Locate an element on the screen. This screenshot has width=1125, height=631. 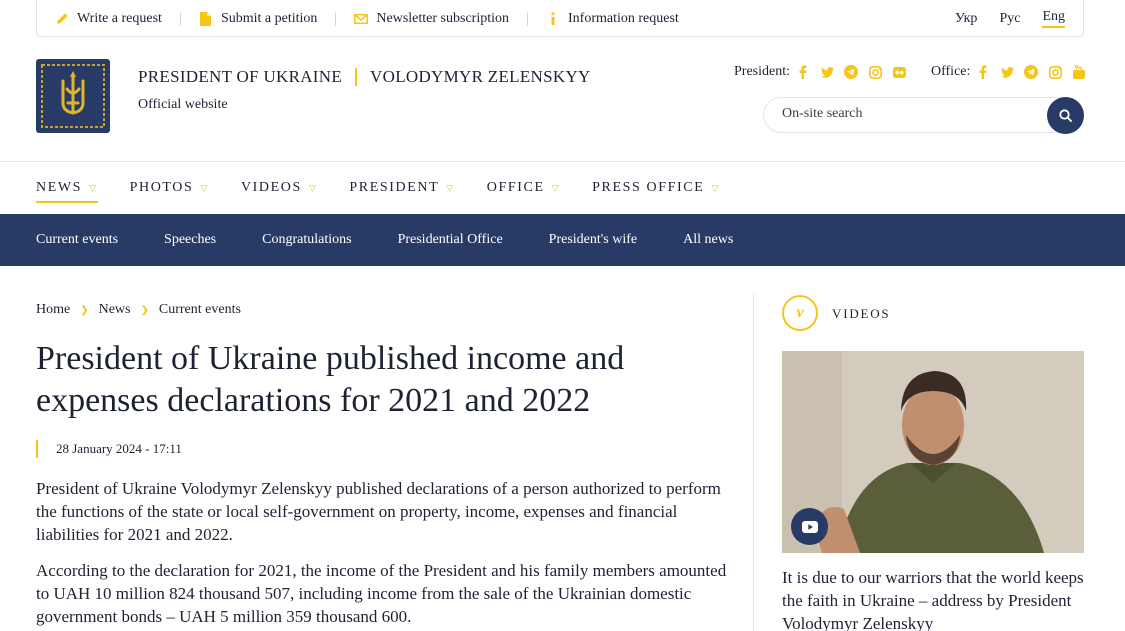
breadcrumb-news: News is located at coordinates (115, 310).